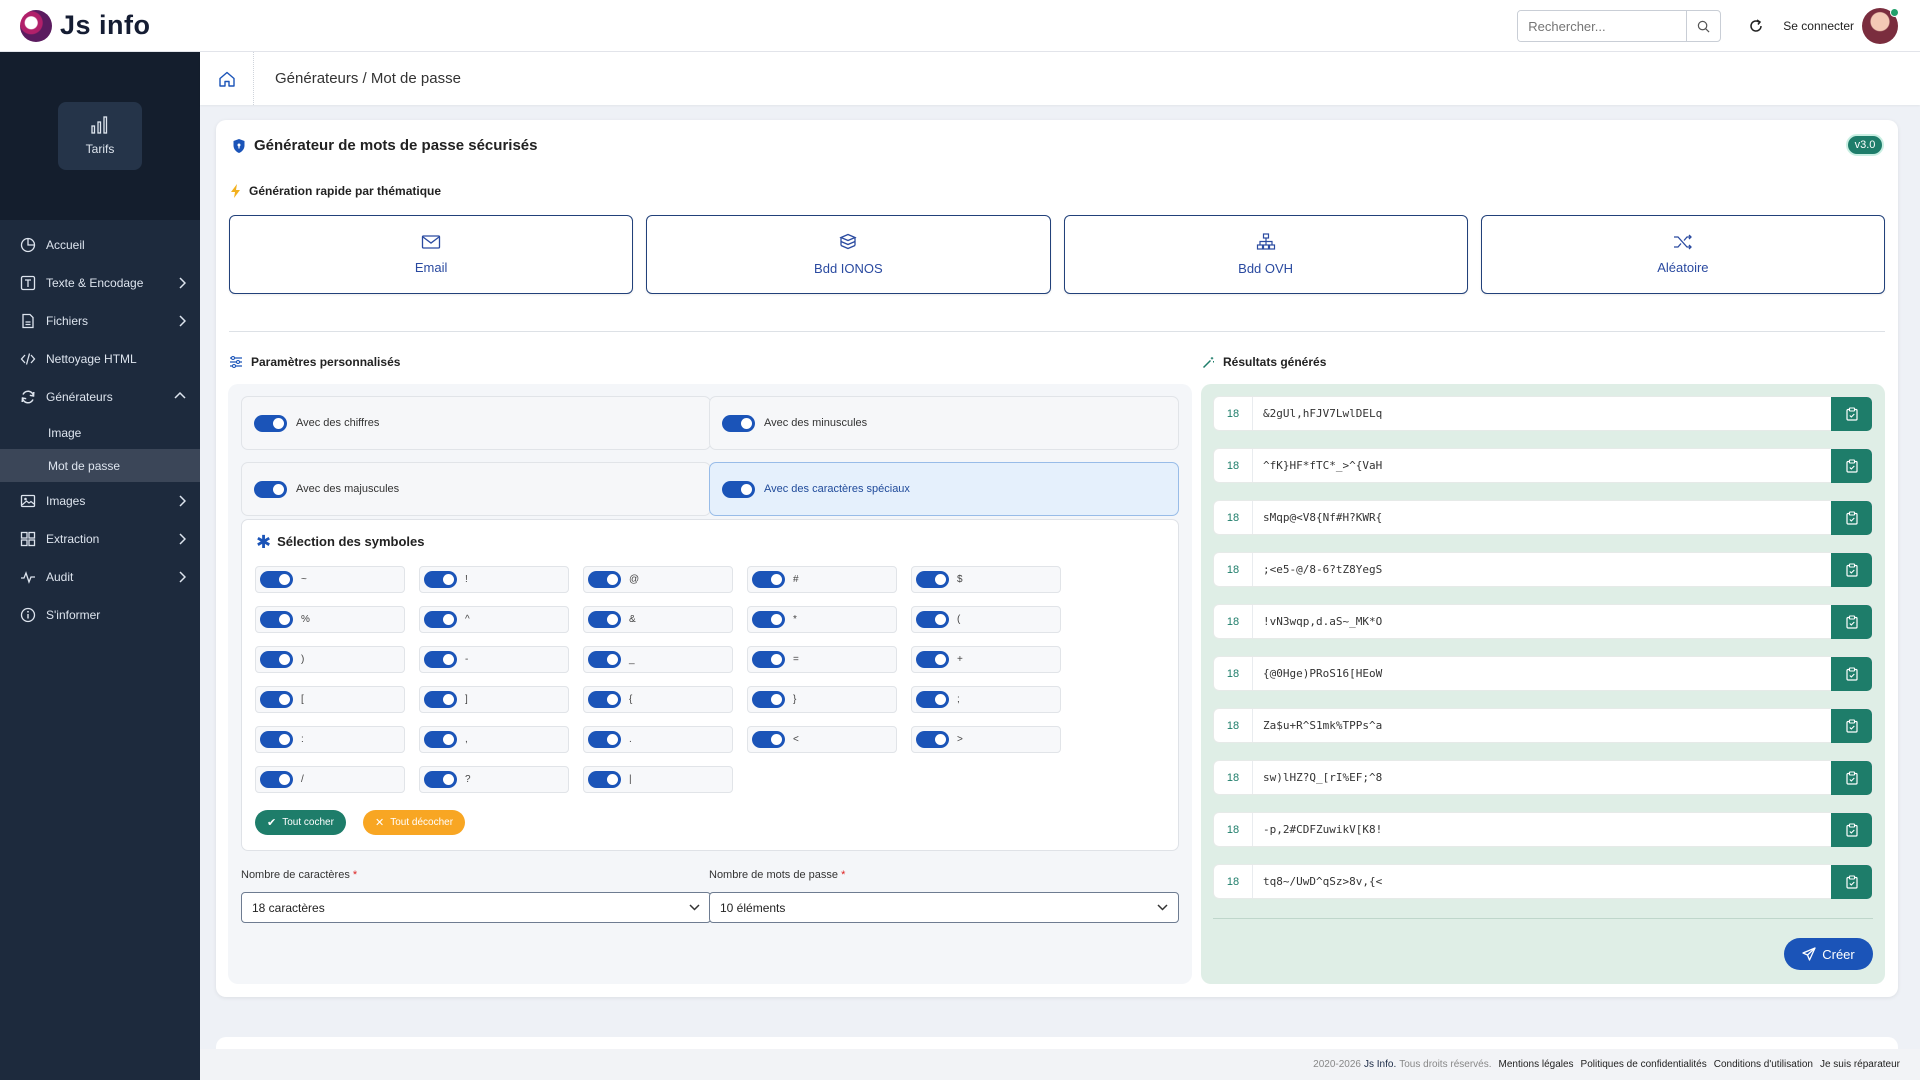  What do you see at coordinates (100, 577) in the screenshot?
I see `sidebar-item-audit: Audit` at bounding box center [100, 577].